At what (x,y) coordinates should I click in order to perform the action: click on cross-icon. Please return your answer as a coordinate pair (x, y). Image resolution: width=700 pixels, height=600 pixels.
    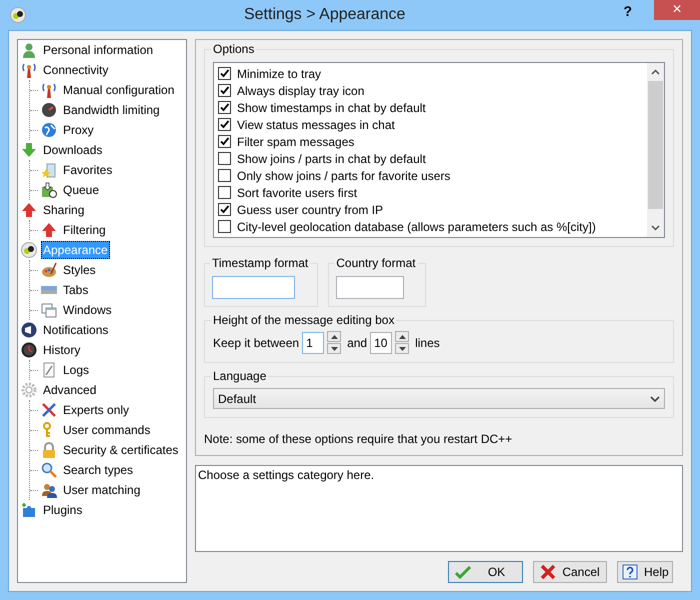
    Looking at the image, I should click on (548, 572).